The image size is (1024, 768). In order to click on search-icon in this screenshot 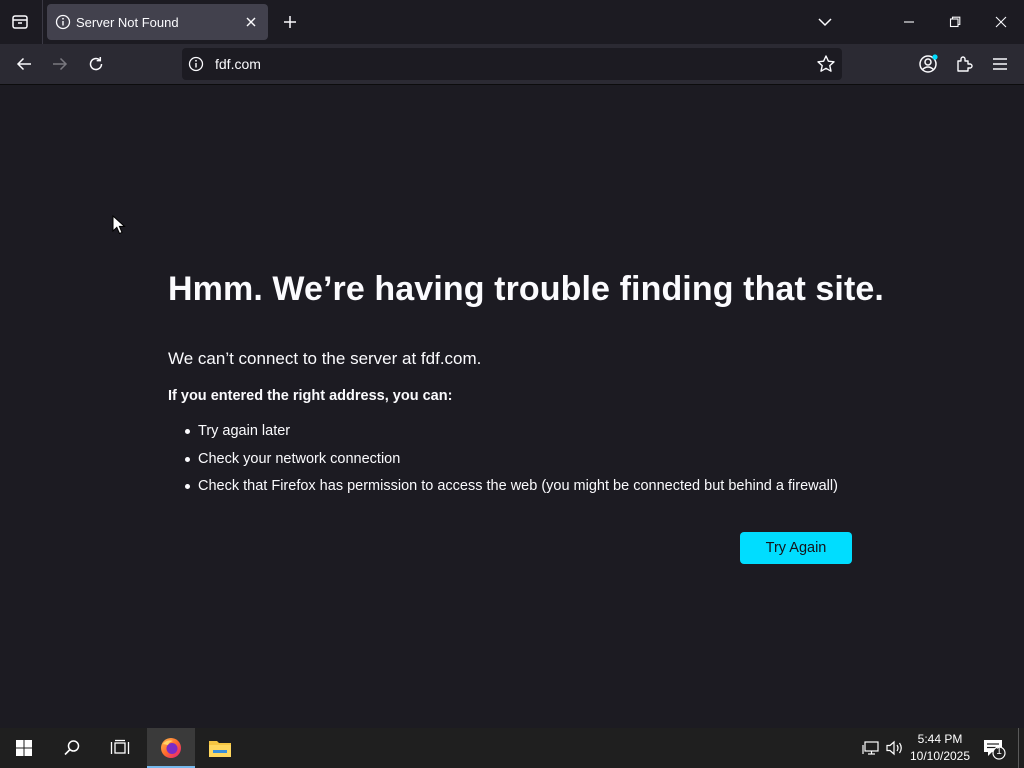, I will do `click(72, 748)`.